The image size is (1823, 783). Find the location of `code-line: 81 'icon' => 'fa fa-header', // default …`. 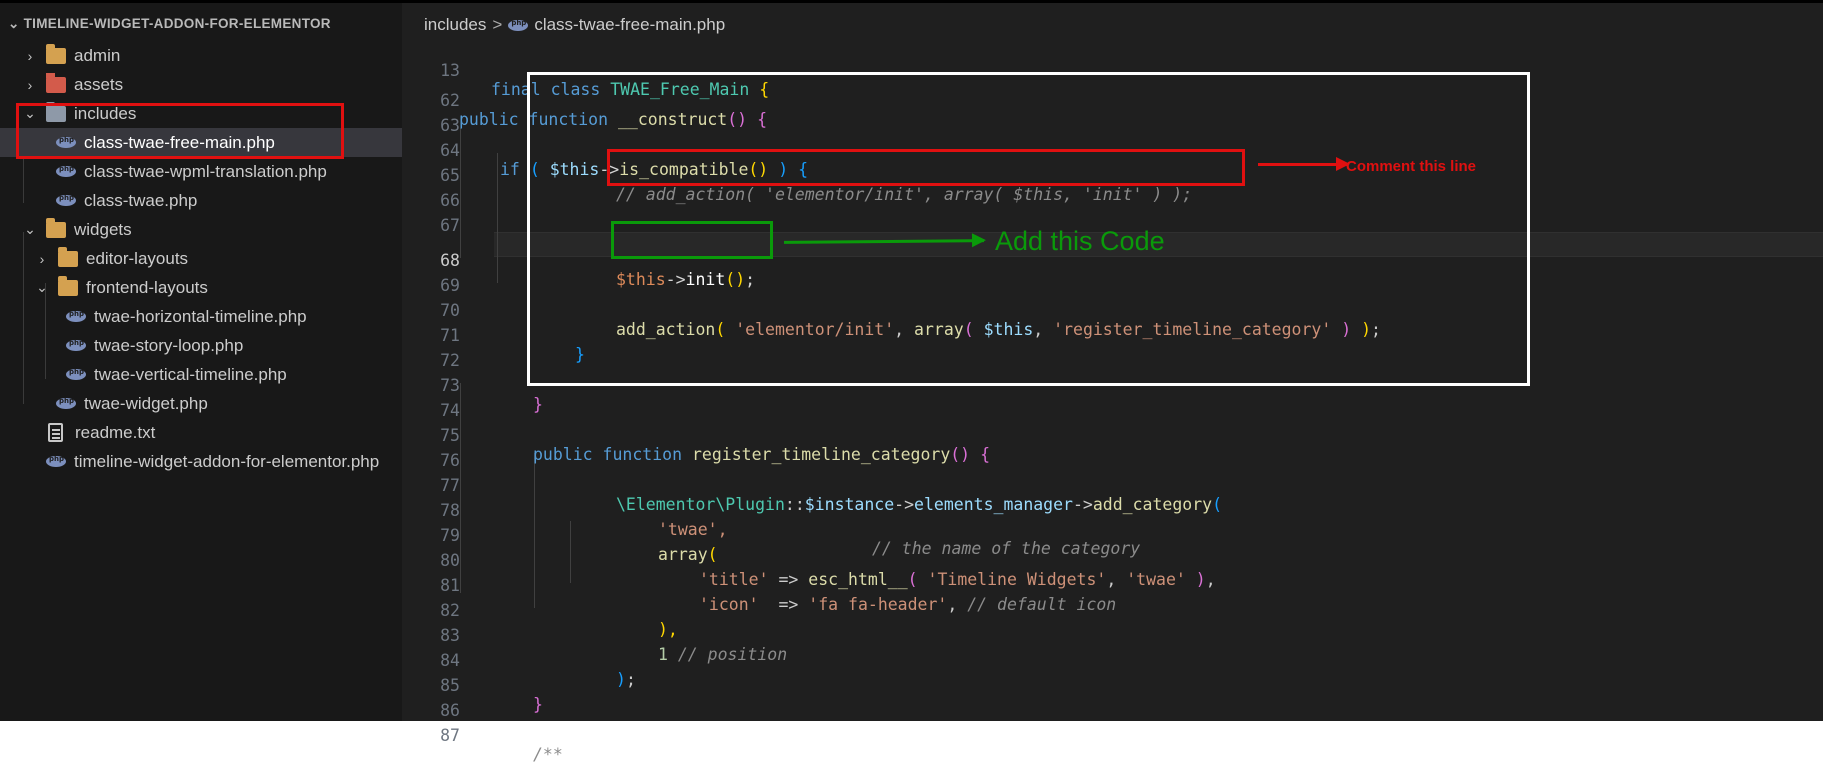

code-line: 81 'icon' => 'fa fa-header', // default … is located at coordinates (1112, 585).